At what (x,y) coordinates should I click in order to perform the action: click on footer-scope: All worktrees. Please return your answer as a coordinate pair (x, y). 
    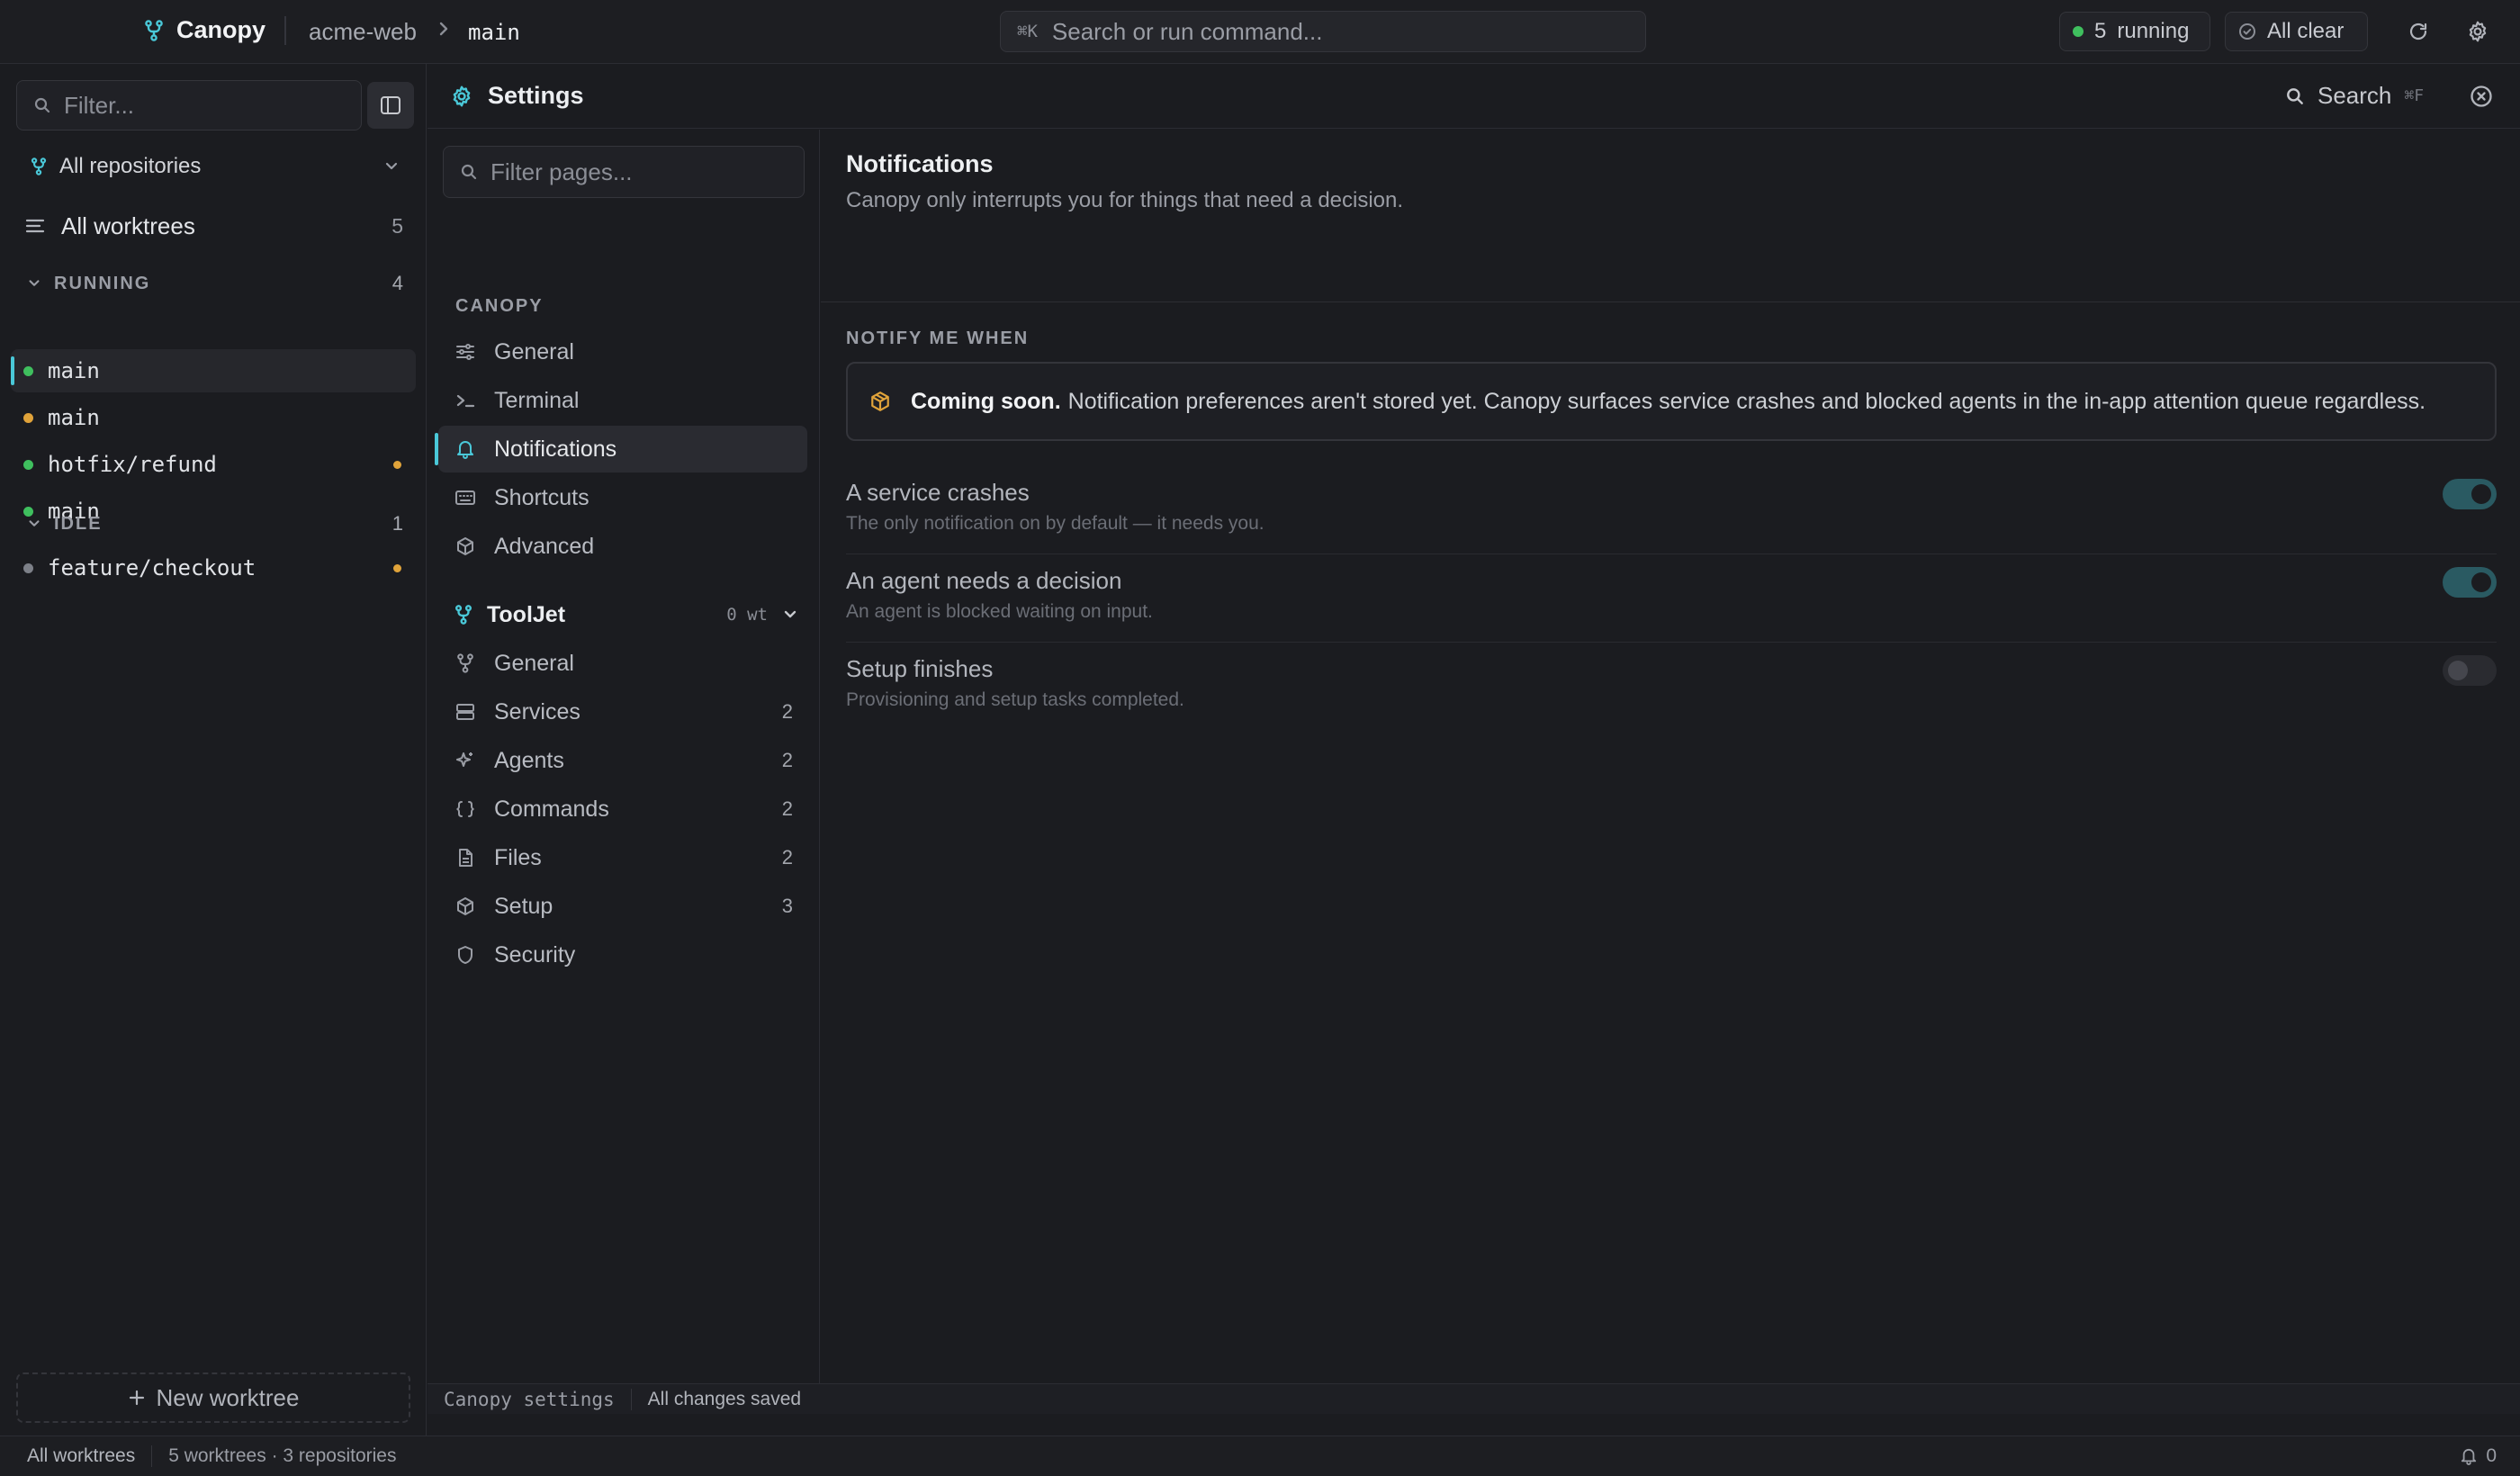
    Looking at the image, I should click on (81, 1456).